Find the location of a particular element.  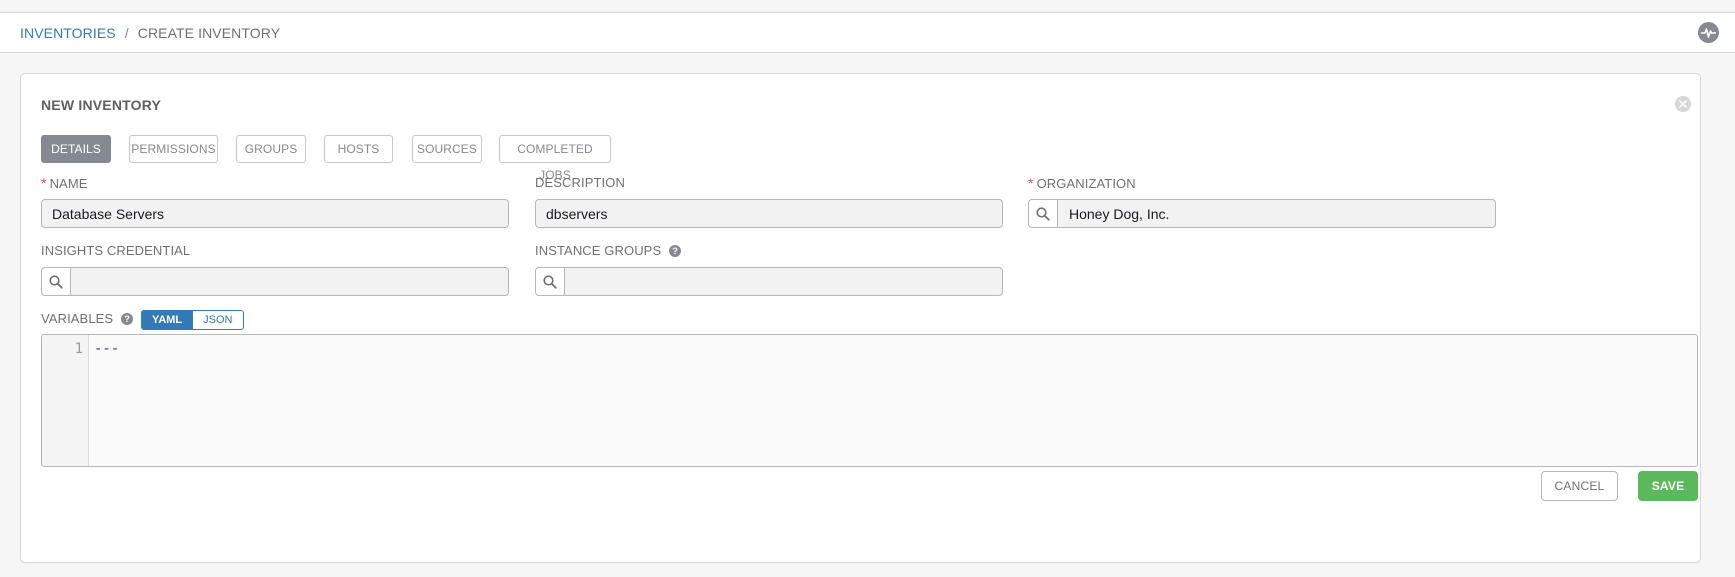

editor-content: --- is located at coordinates (106, 349).